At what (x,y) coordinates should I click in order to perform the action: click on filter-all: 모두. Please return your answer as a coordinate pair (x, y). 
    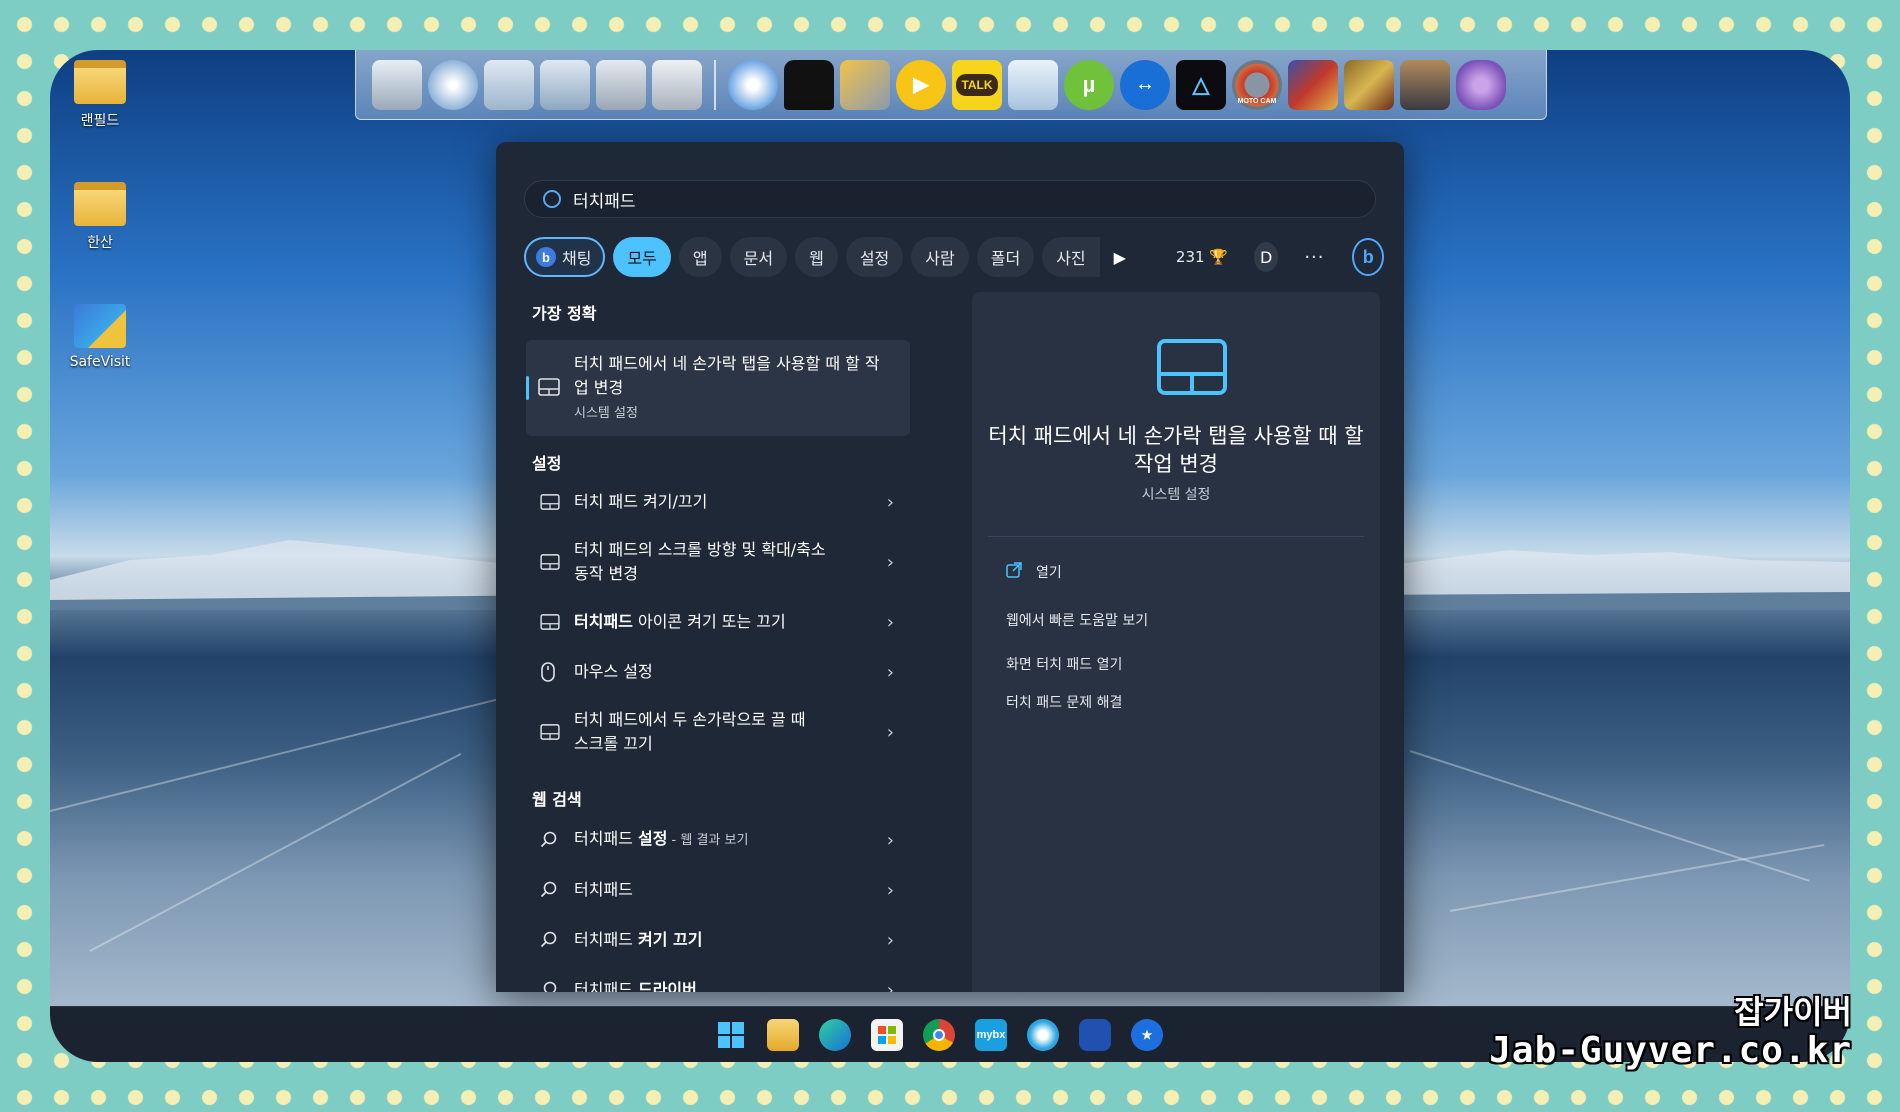
    Looking at the image, I should click on (642, 257).